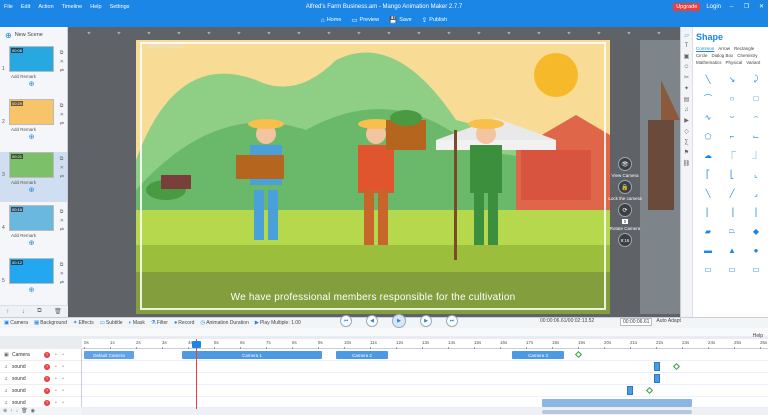 Image resolution: width=768 pixels, height=415 pixels. What do you see at coordinates (723, 55) in the screenshot?
I see `tab-dialog-box: Dialog Box` at bounding box center [723, 55].